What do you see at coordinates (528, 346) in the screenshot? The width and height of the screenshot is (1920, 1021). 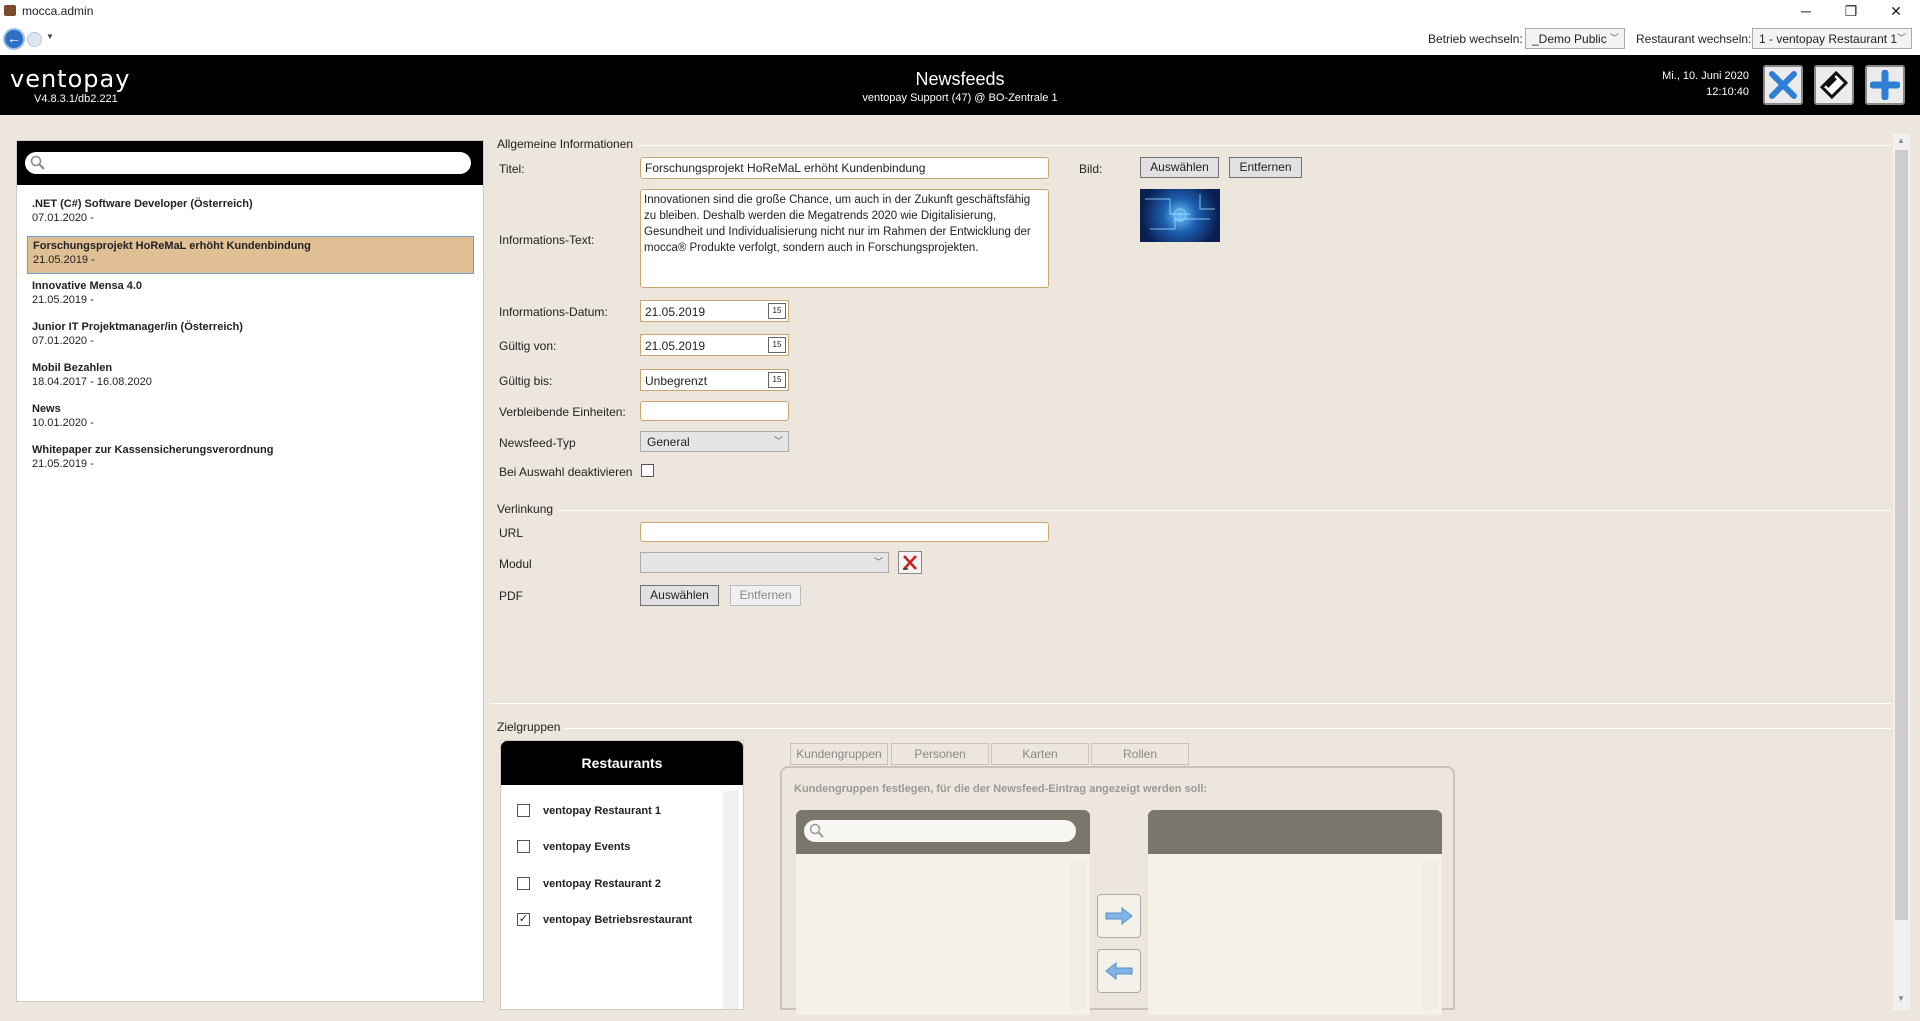 I see `valid-from-label: Gültig von:` at bounding box center [528, 346].